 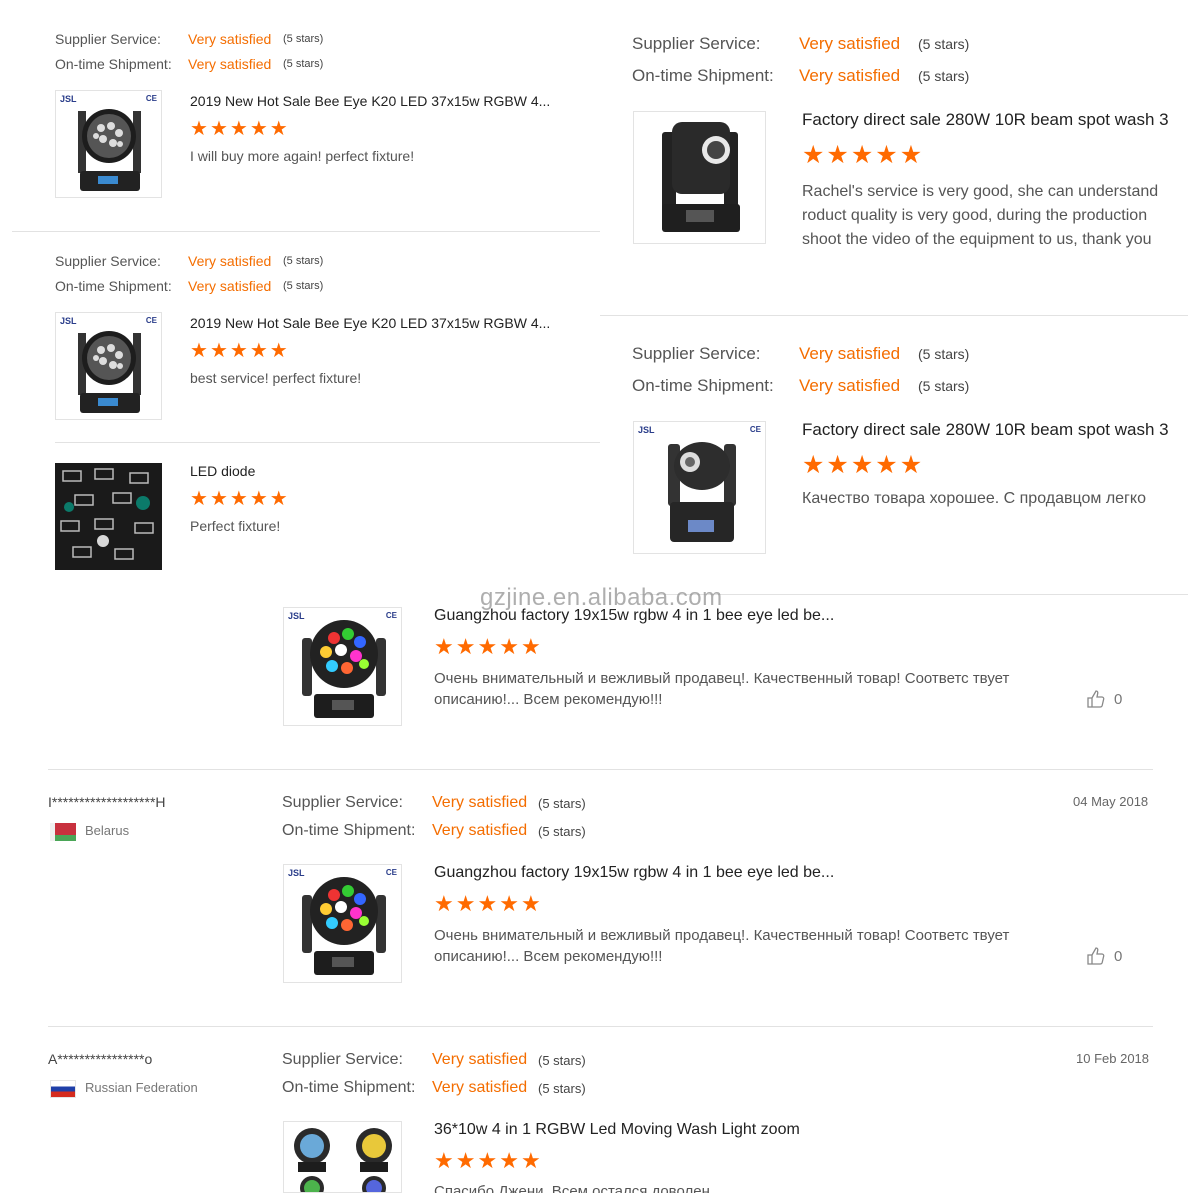 What do you see at coordinates (235, 526) in the screenshot?
I see `review-comment: Perfect fixture!` at bounding box center [235, 526].